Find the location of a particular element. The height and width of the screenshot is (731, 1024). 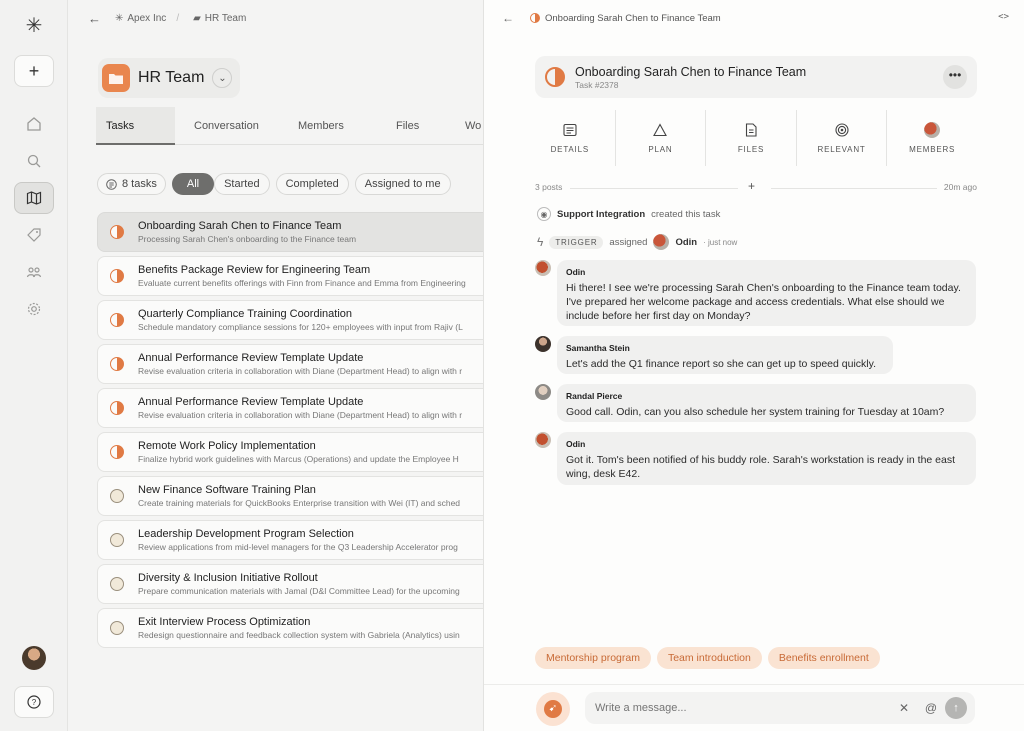

mention-icon: @ is located at coordinates (931, 708).